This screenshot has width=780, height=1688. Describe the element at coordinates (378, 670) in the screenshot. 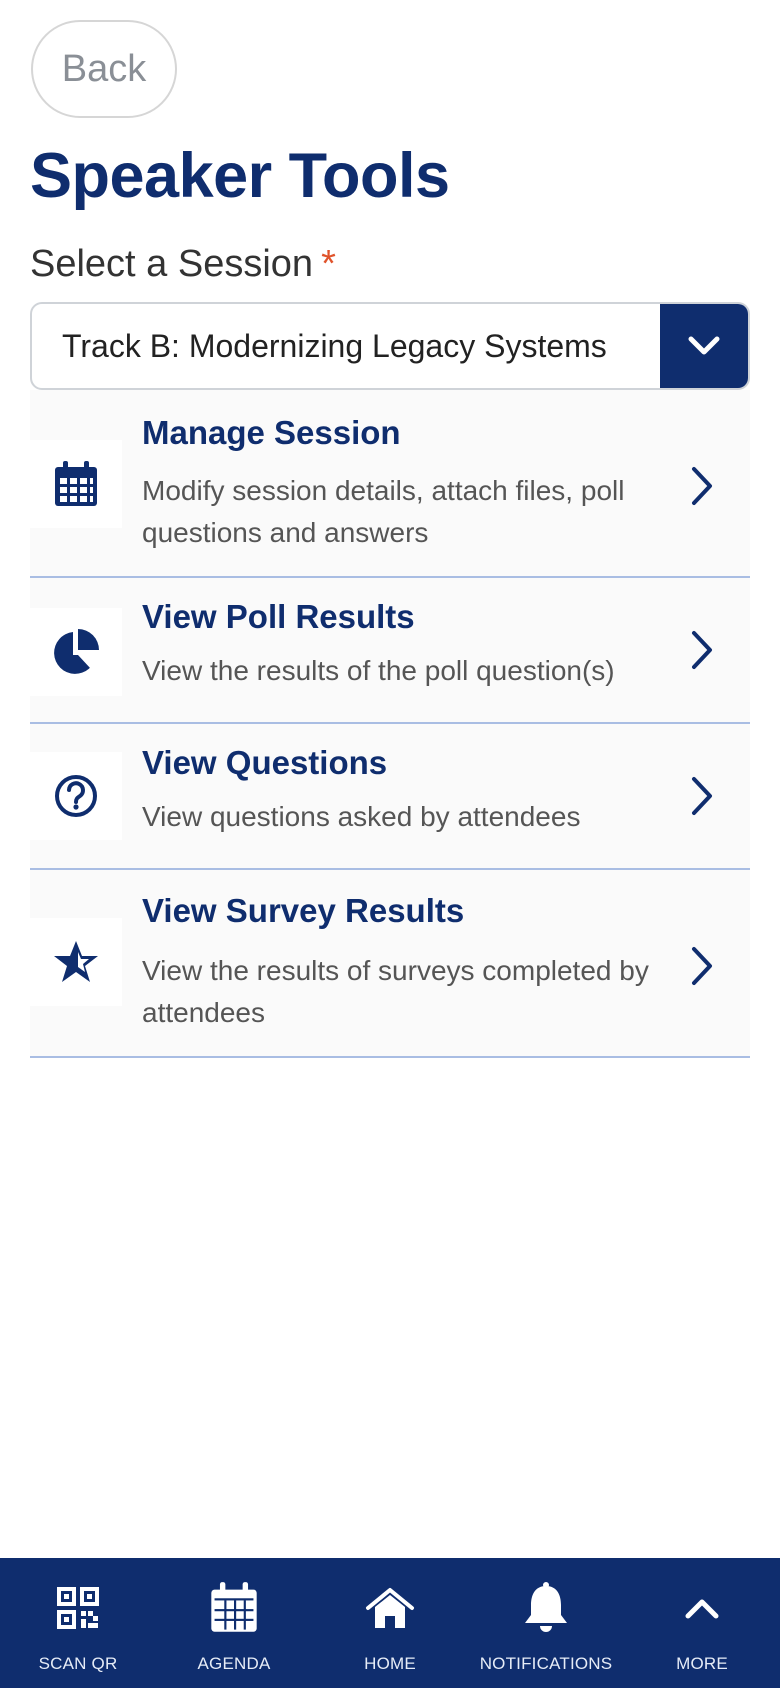

I see `menu-item-description: View the results of the poll question(s)` at that location.